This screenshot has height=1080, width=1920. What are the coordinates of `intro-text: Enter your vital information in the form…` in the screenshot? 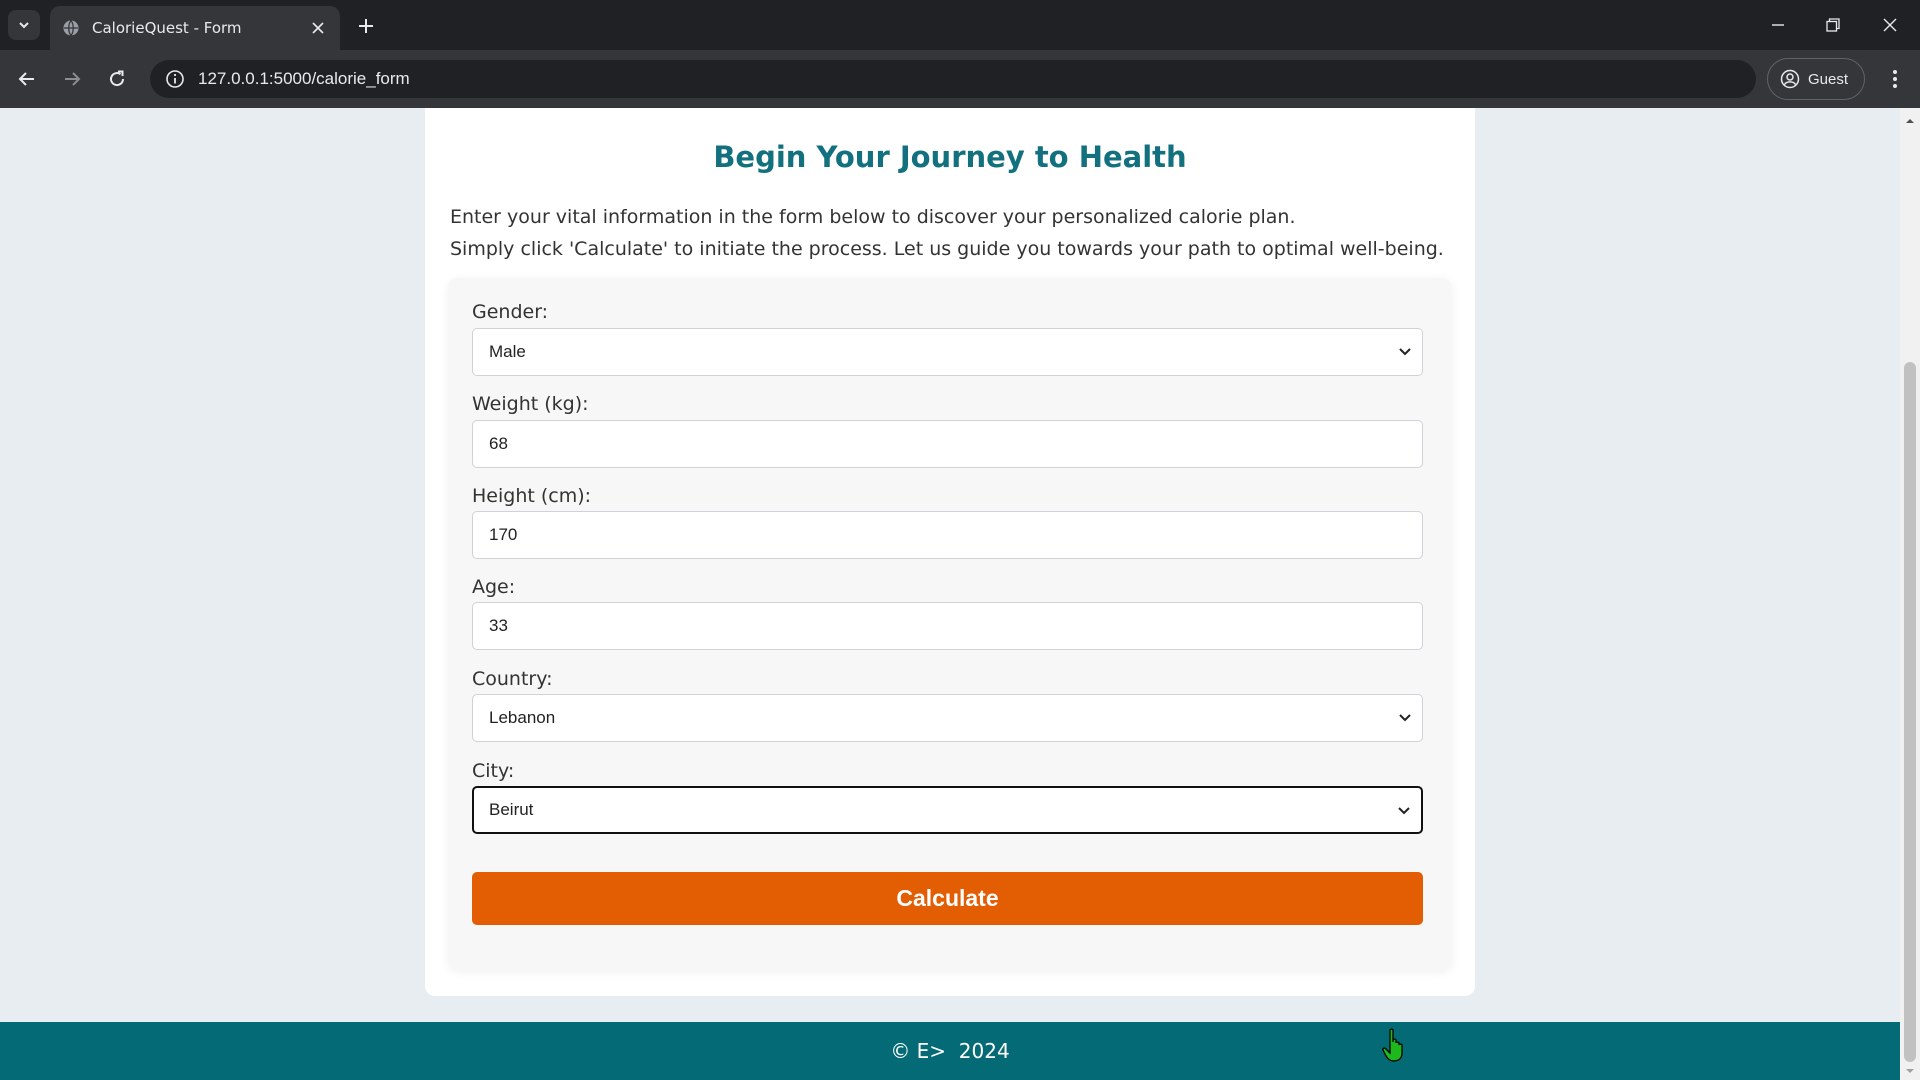 It's located at (950, 233).